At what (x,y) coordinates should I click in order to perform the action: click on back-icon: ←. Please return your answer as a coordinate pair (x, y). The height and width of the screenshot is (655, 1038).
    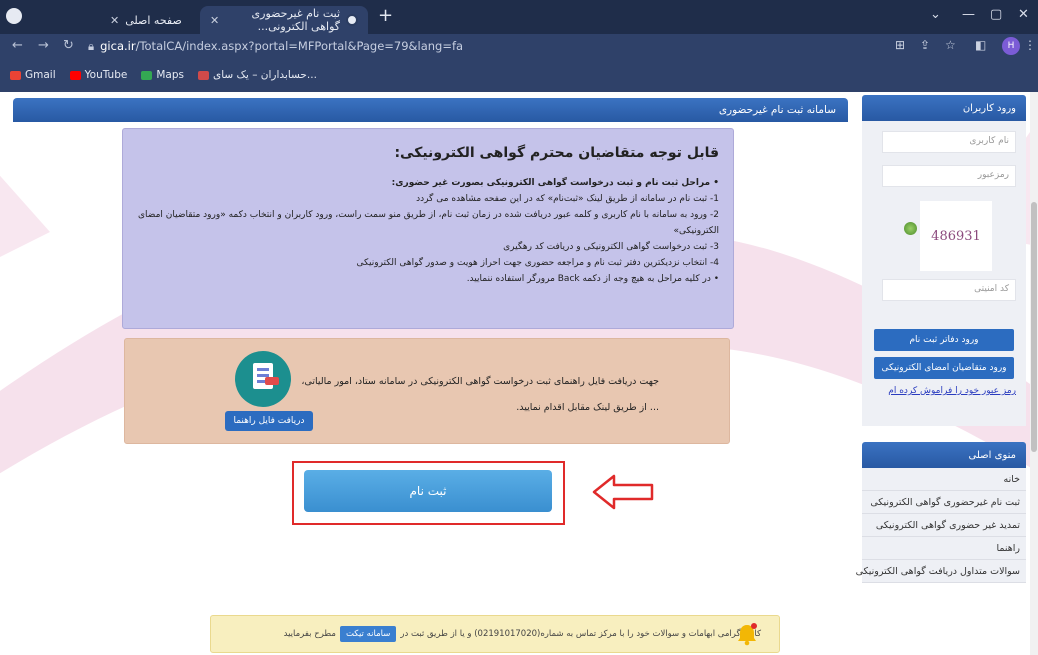
    Looking at the image, I should click on (17, 45).